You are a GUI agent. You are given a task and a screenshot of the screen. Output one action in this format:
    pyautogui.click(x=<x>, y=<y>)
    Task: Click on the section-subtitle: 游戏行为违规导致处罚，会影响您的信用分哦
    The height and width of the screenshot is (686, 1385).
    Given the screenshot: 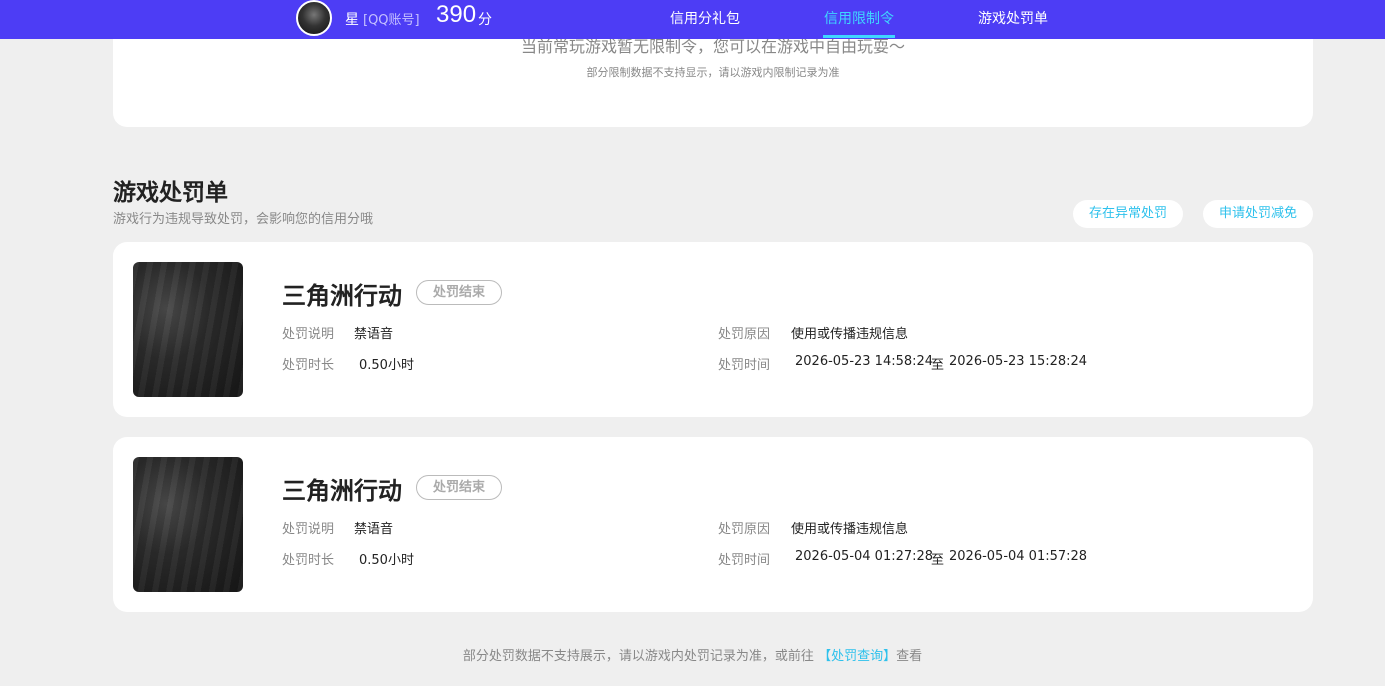 What is the action you would take?
    pyautogui.click(x=243, y=219)
    